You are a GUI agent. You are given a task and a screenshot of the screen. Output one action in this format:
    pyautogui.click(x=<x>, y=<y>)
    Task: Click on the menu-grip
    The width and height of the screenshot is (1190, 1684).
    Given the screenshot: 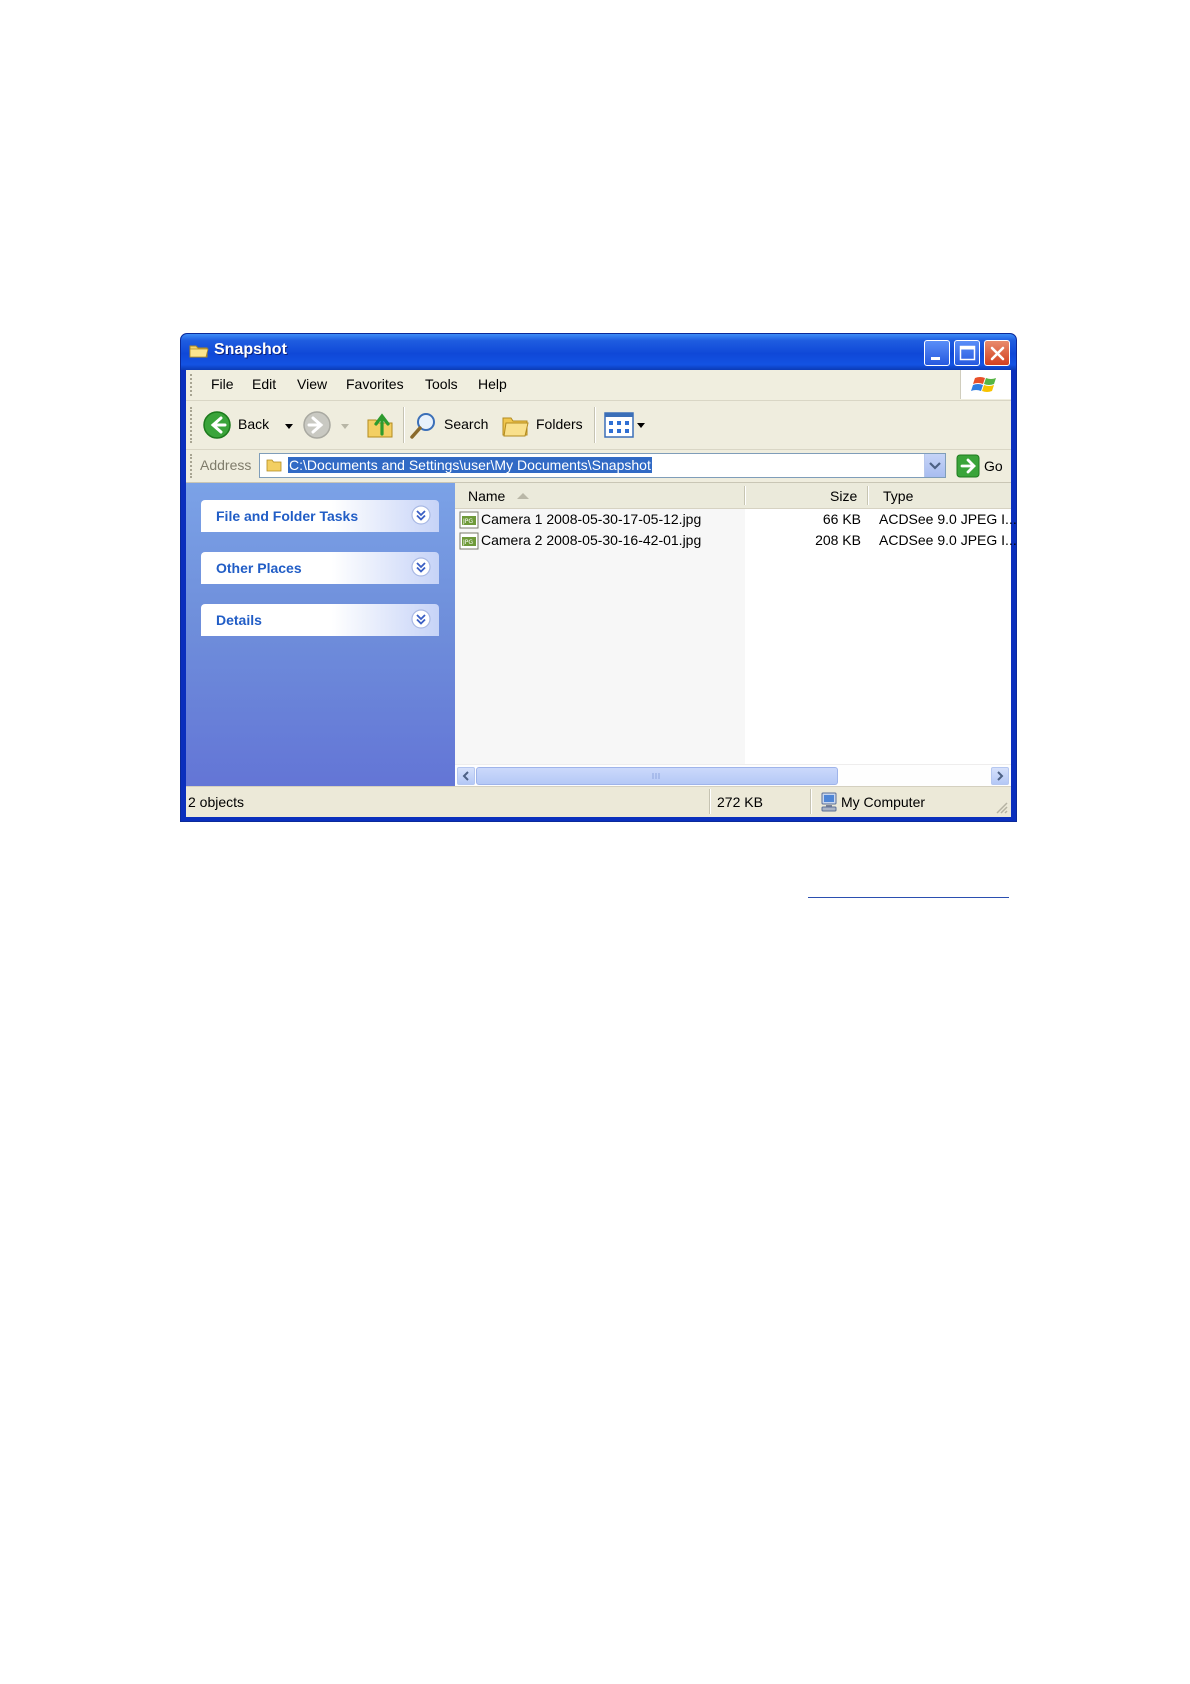 What is the action you would take?
    pyautogui.click(x=192, y=385)
    